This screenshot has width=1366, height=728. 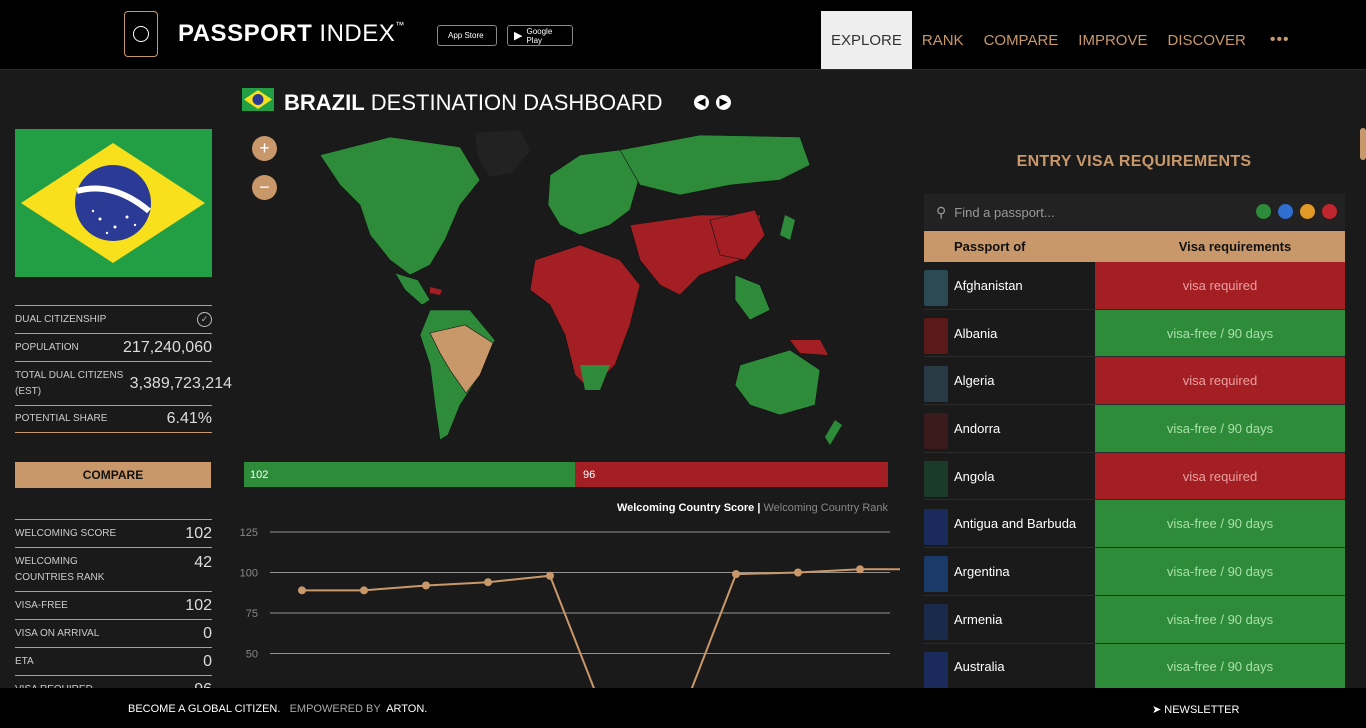 I want to click on passport-country-cell: Australia, so click(x=1009, y=665).